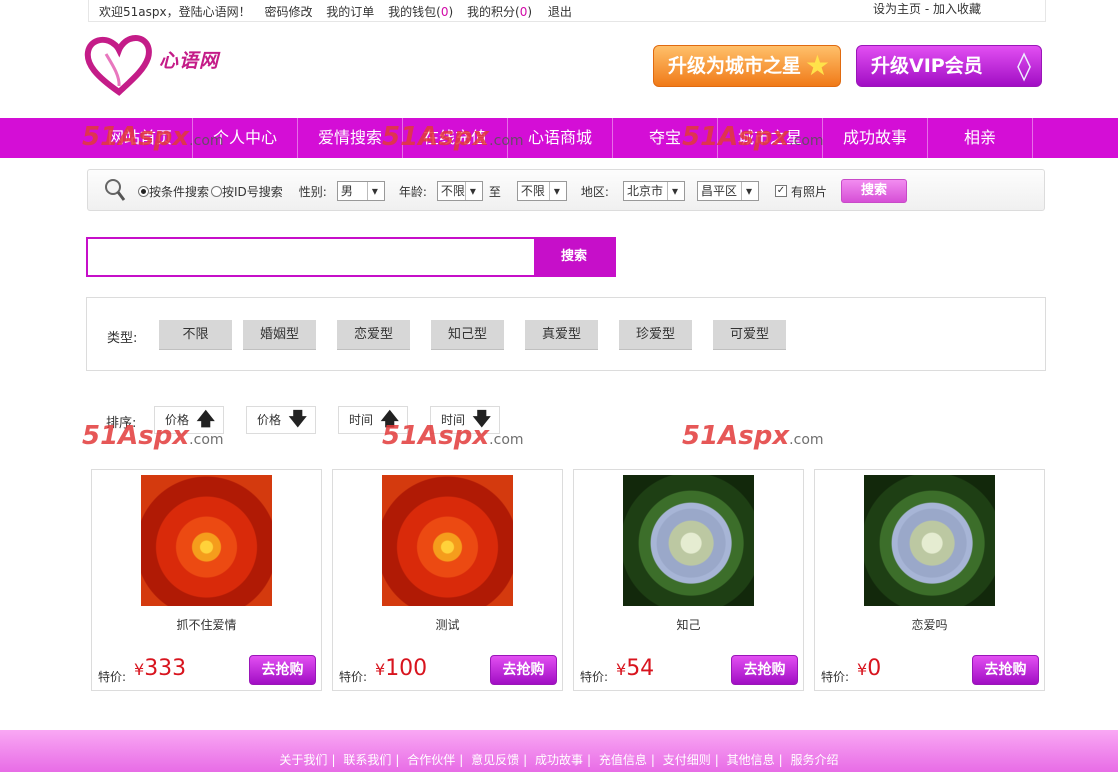 The image size is (1118, 772). What do you see at coordinates (373, 335) in the screenshot?
I see `type-option-romance: 恋爱型` at bounding box center [373, 335].